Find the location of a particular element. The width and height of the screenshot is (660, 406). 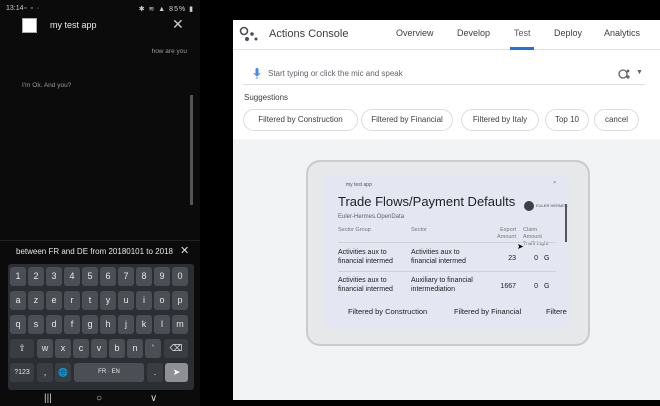

shift-key: ⇧ is located at coordinates (22, 348).